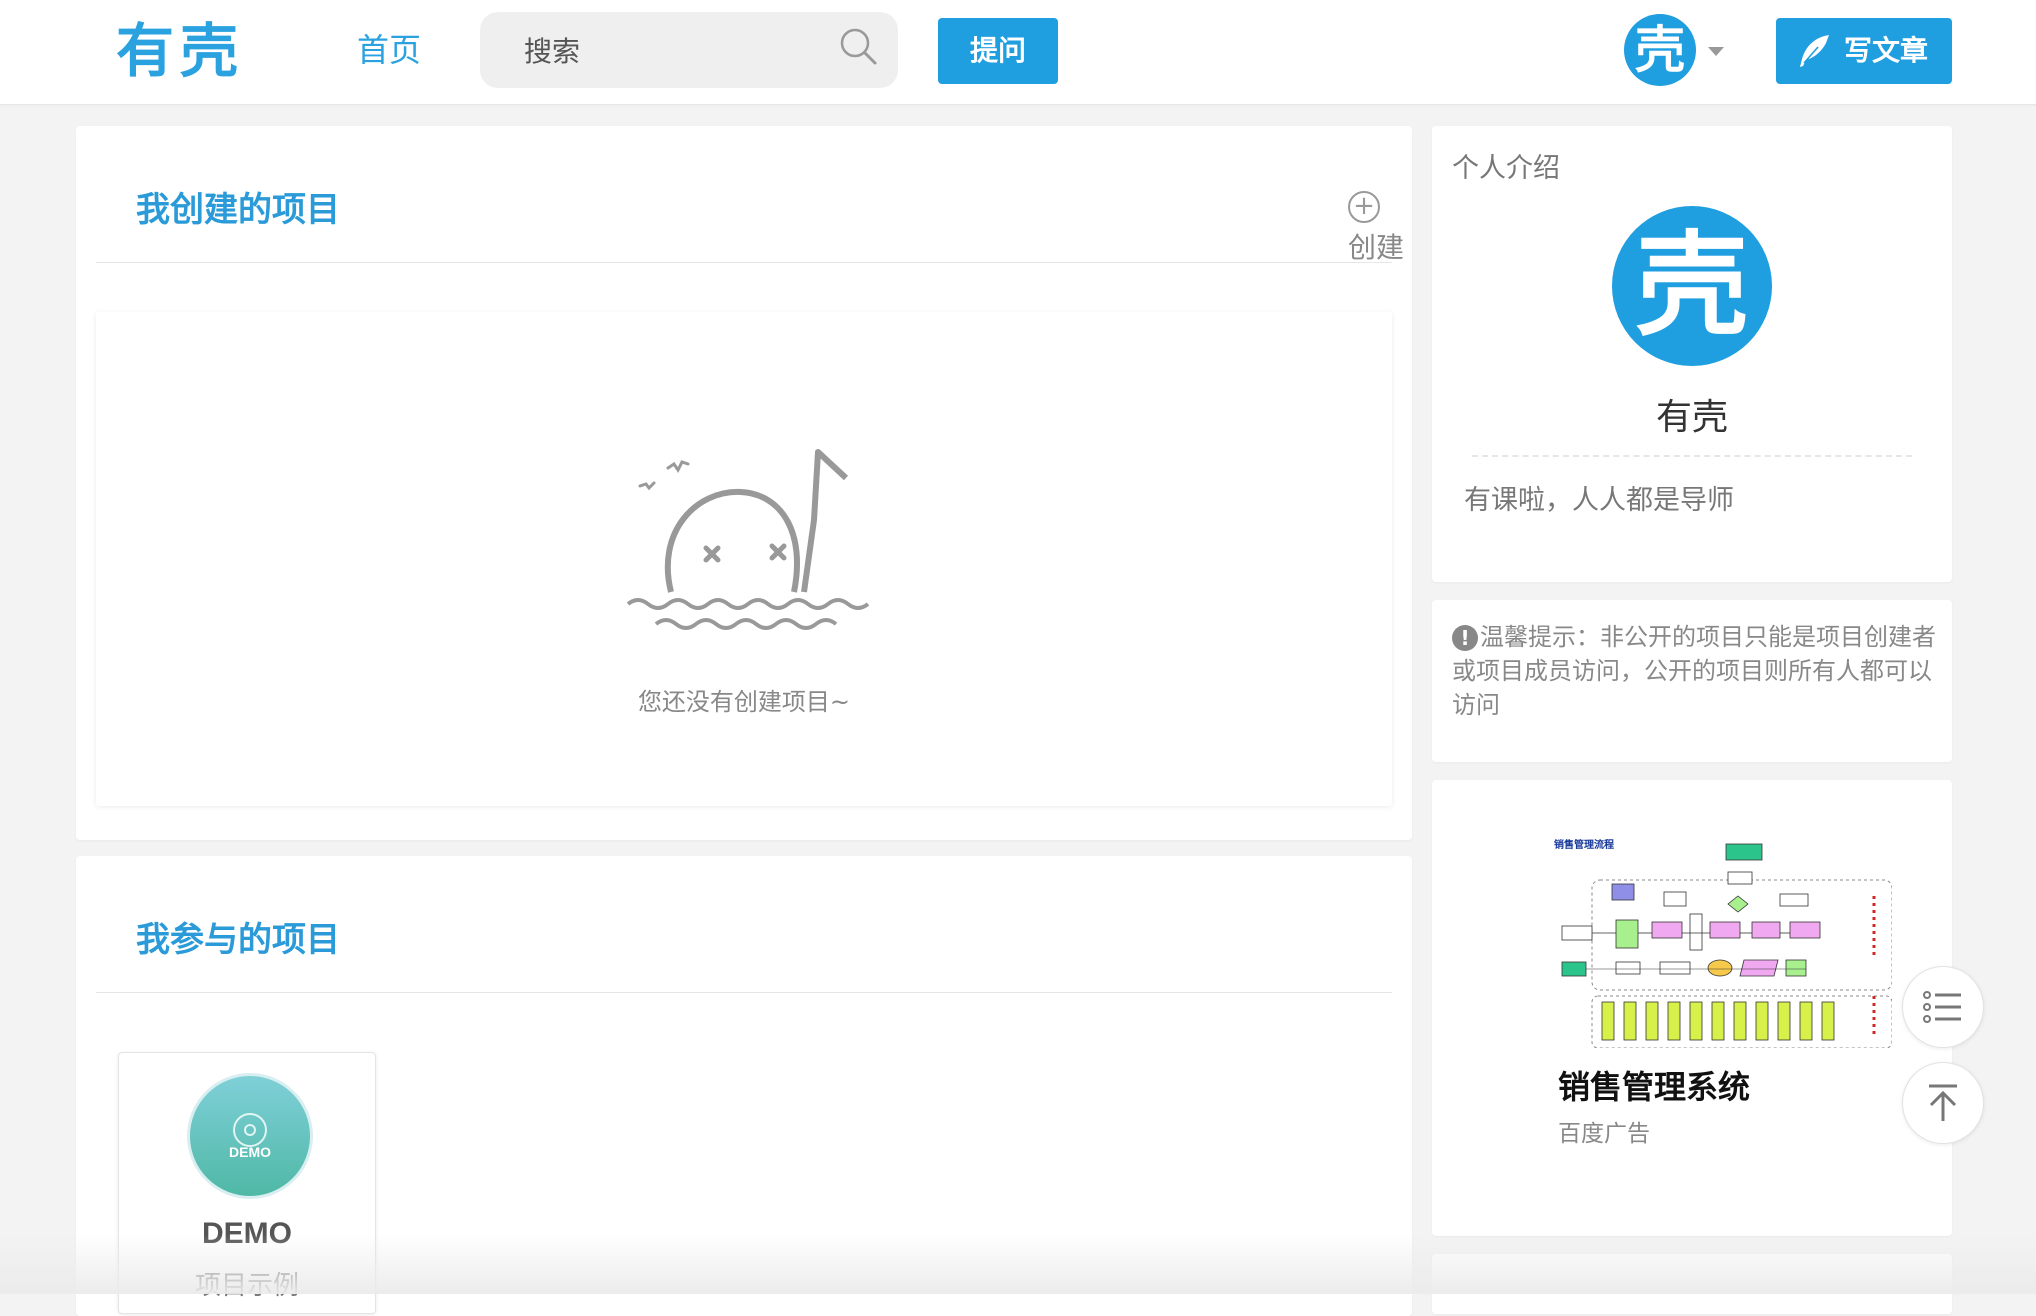 This screenshot has height=1316, width=2036. Describe the element at coordinates (1691, 417) in the screenshot. I see `profile-name: 有壳` at that location.